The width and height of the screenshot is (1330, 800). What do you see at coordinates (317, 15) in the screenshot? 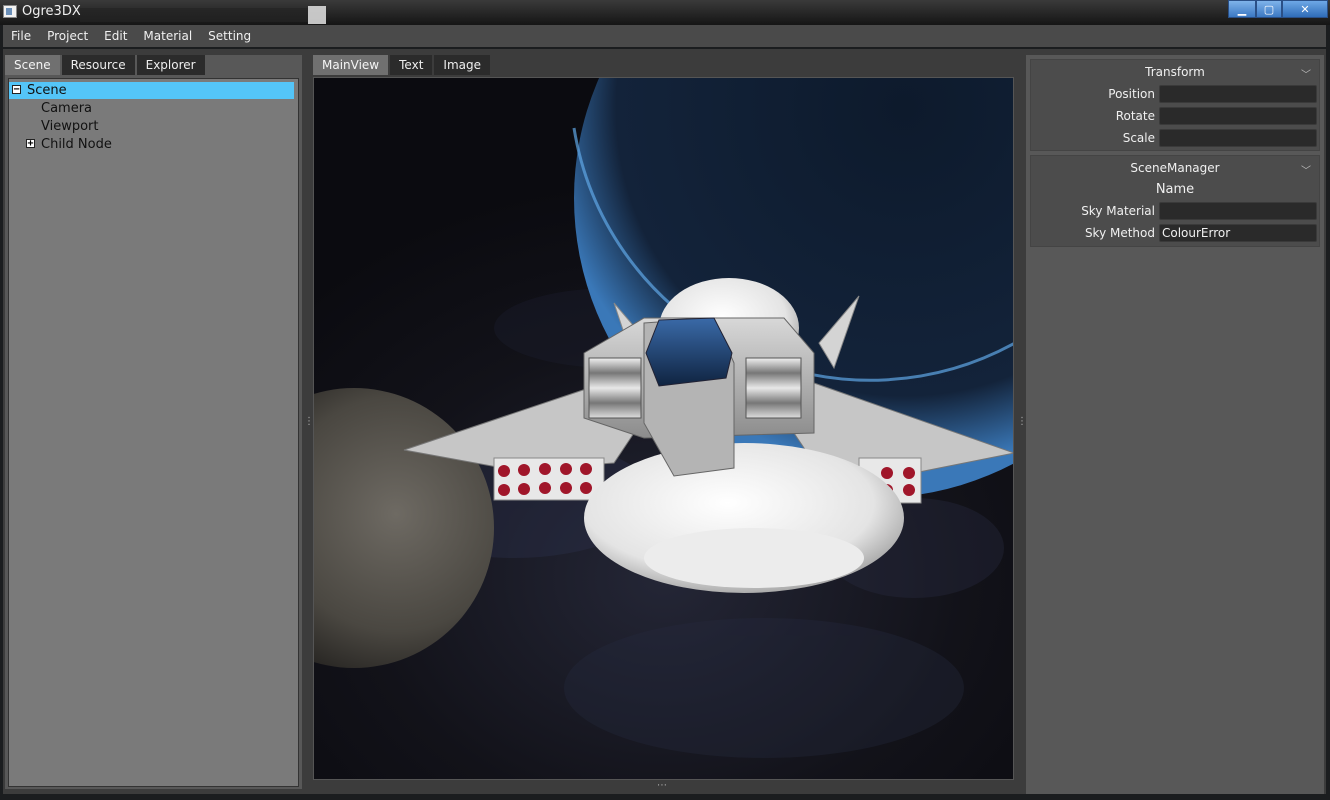
I see `background-window-block` at bounding box center [317, 15].